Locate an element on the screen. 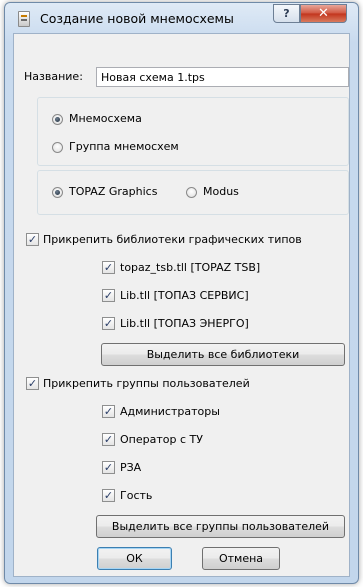 The image size is (363, 587). title-bar: Создание новой мнемосхемы ? ✕ is located at coordinates (181, 18).